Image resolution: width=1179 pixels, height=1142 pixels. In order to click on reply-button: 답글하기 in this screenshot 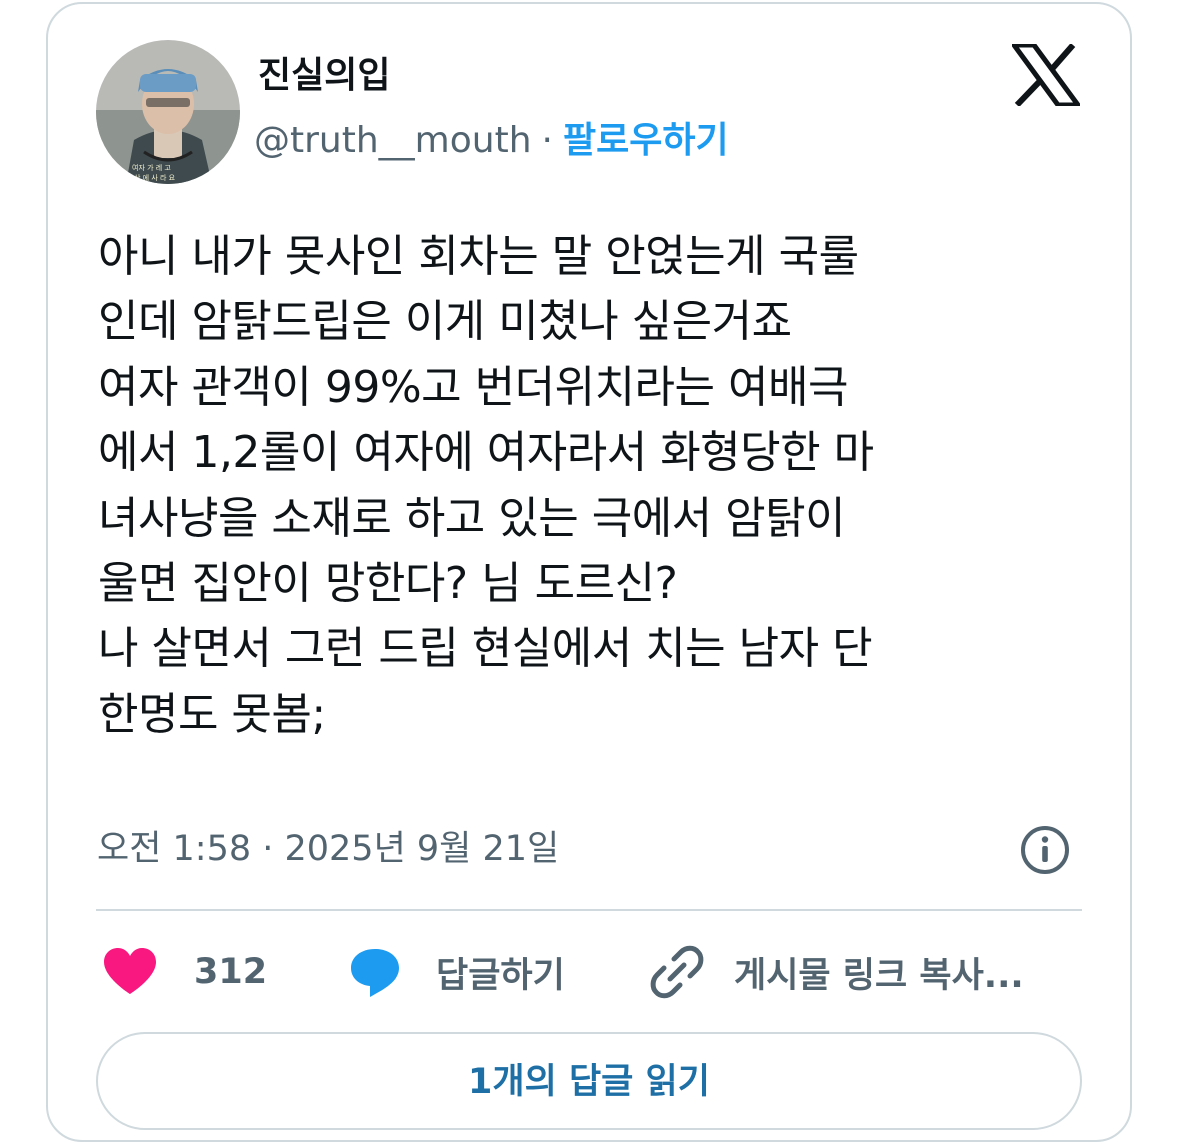, I will do `click(456, 972)`.